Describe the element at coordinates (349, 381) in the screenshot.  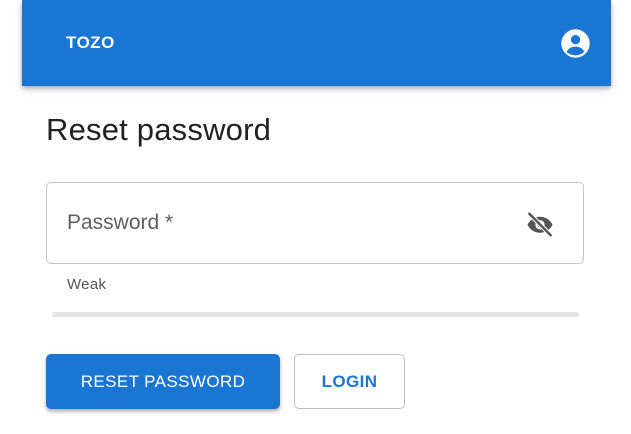
I see `login-button: LOGIN` at that location.